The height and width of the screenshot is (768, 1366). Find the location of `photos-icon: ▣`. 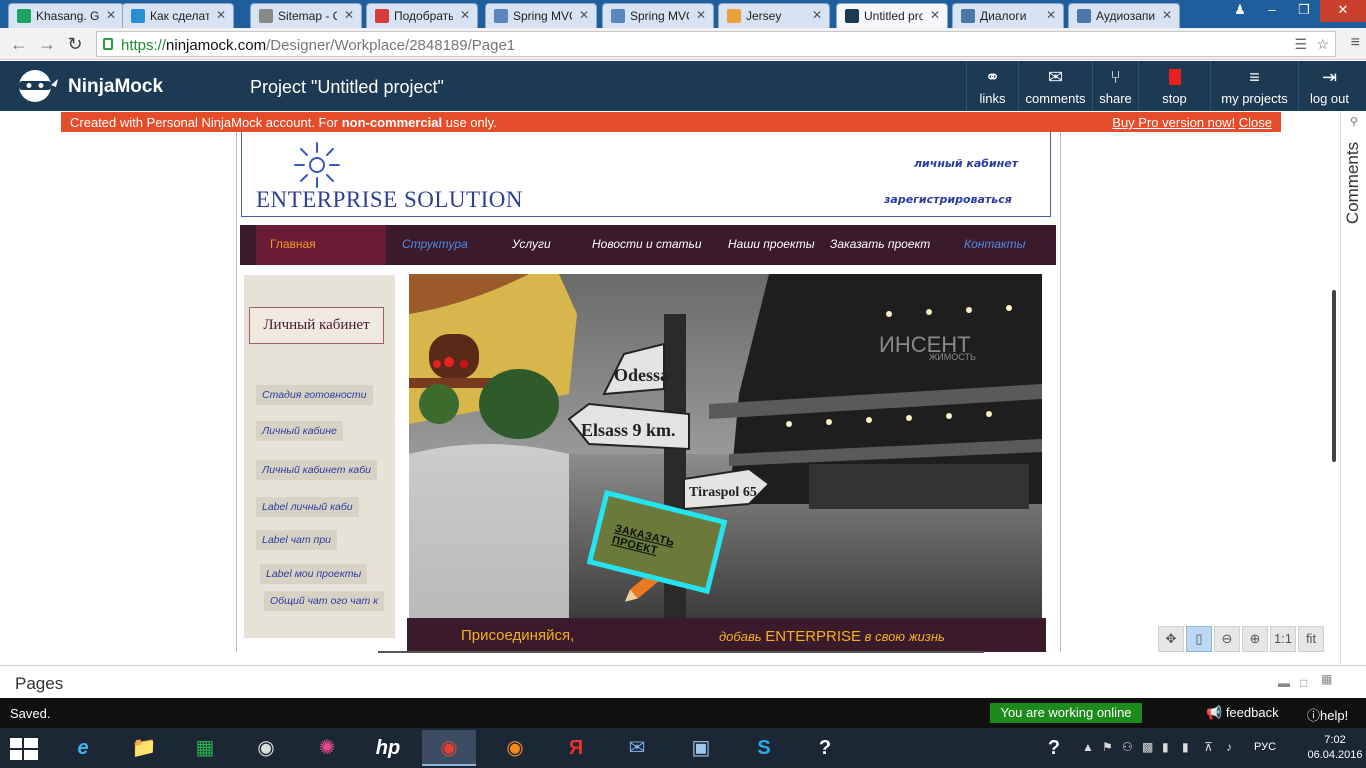

photos-icon: ▣ is located at coordinates (701, 748).